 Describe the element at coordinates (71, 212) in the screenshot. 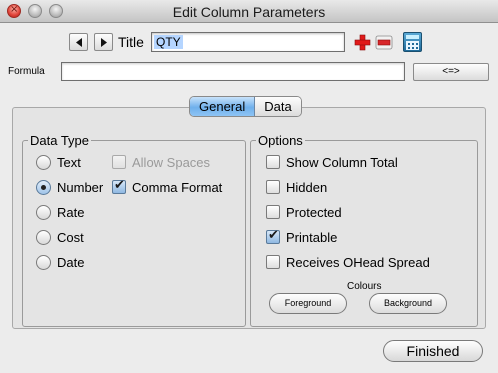

I see `radio-rate-label: Rate` at that location.